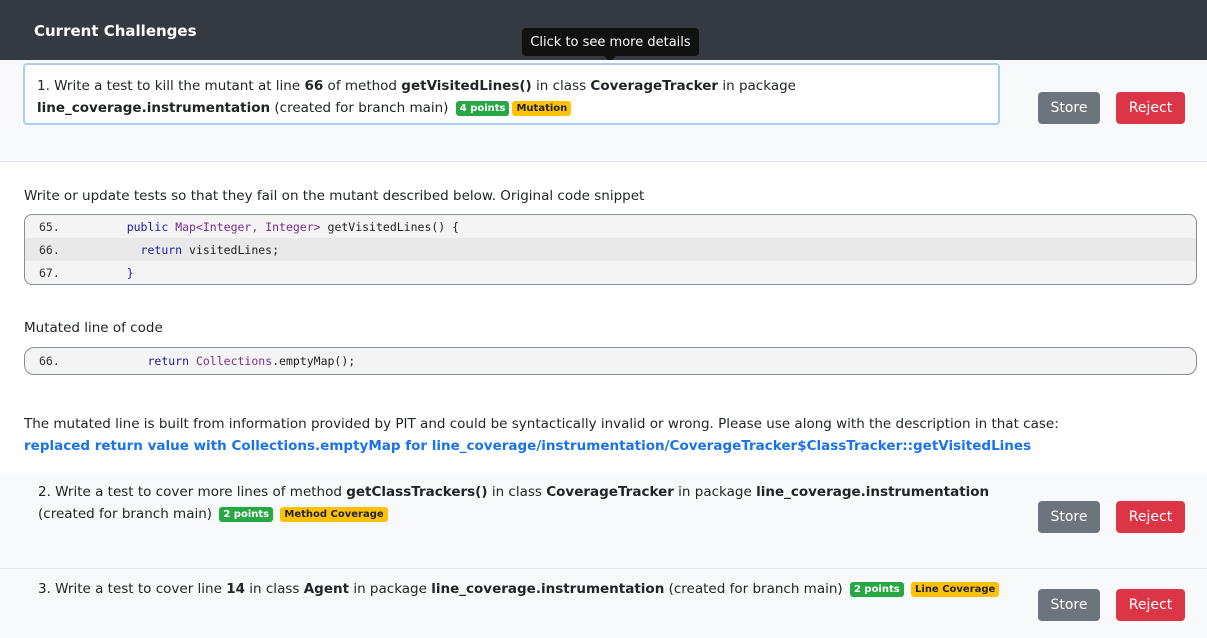  Describe the element at coordinates (334, 514) in the screenshot. I see `type-badge: Method Coverage` at that location.